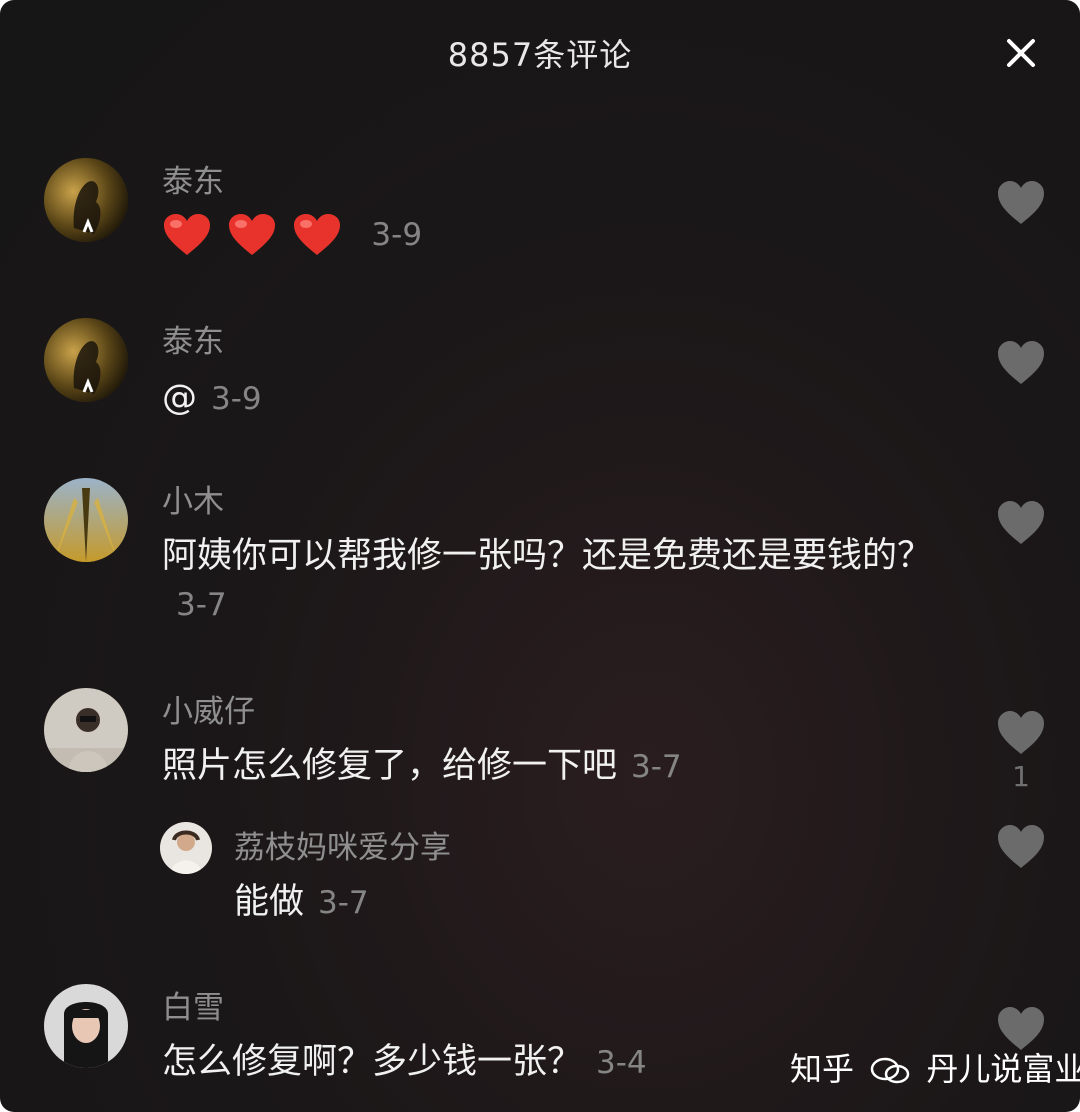  Describe the element at coordinates (208, 712) in the screenshot. I see `comment-username: 小威仔` at that location.